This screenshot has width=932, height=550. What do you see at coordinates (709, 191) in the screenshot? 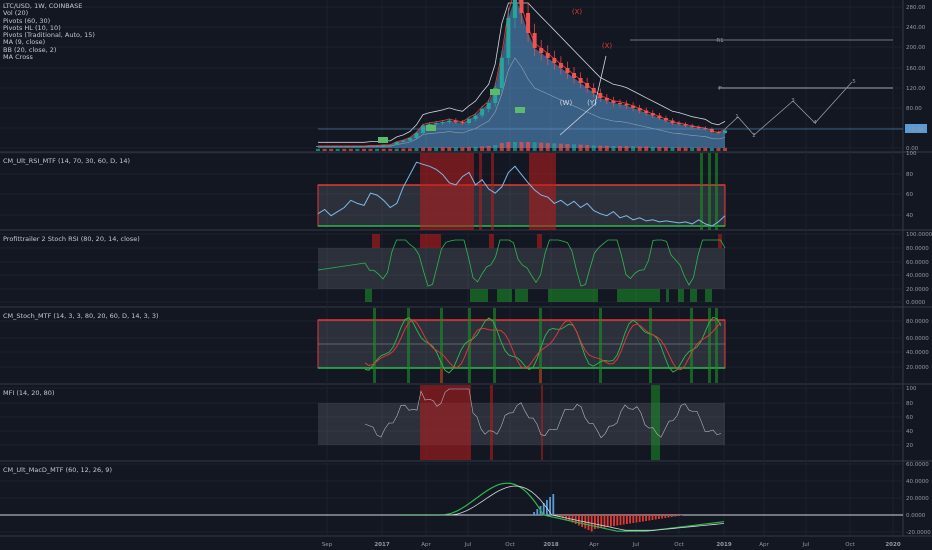
I see `rsi-oversold-zone` at bounding box center [709, 191].